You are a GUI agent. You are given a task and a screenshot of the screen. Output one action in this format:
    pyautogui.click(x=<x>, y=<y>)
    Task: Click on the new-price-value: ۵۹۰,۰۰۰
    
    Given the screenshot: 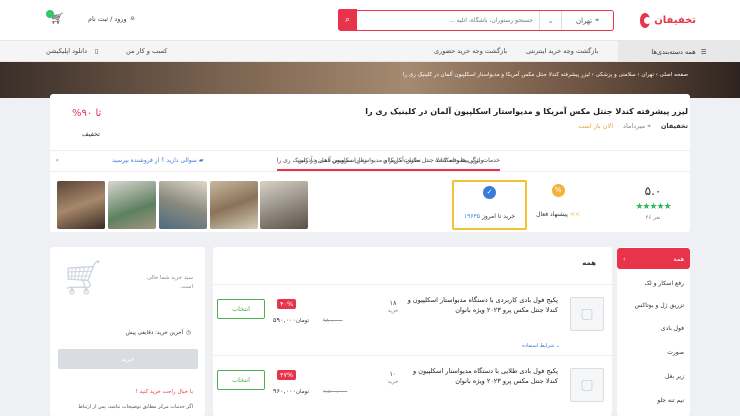 What is the action you would take?
    pyautogui.click(x=285, y=320)
    